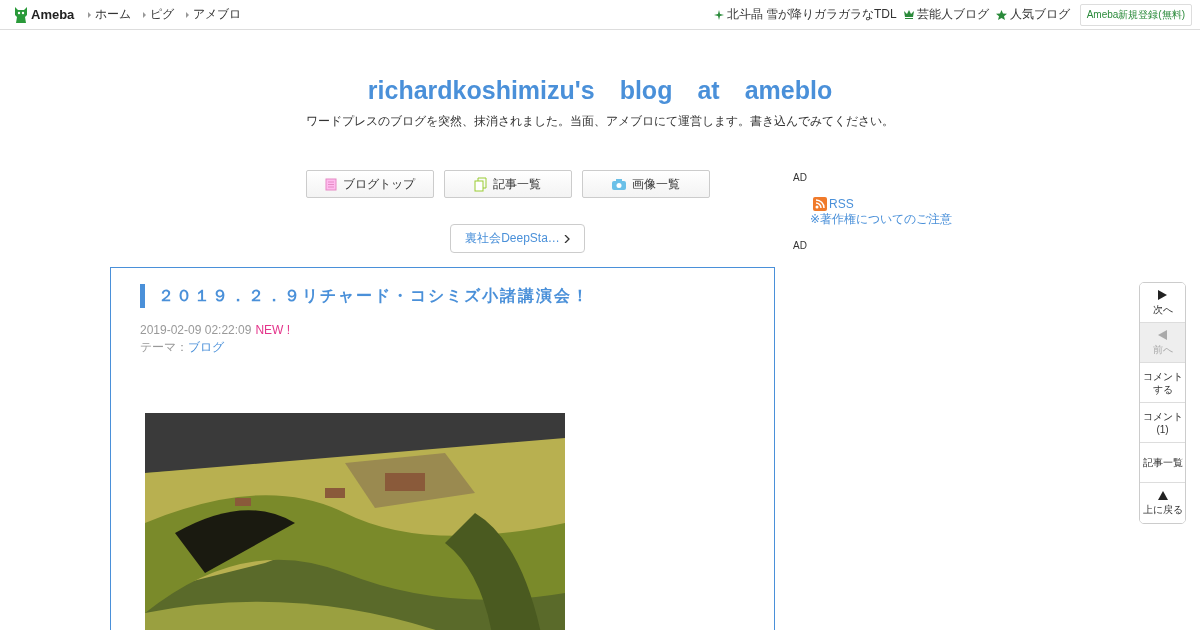  I want to click on up-icon, so click(1162, 495).